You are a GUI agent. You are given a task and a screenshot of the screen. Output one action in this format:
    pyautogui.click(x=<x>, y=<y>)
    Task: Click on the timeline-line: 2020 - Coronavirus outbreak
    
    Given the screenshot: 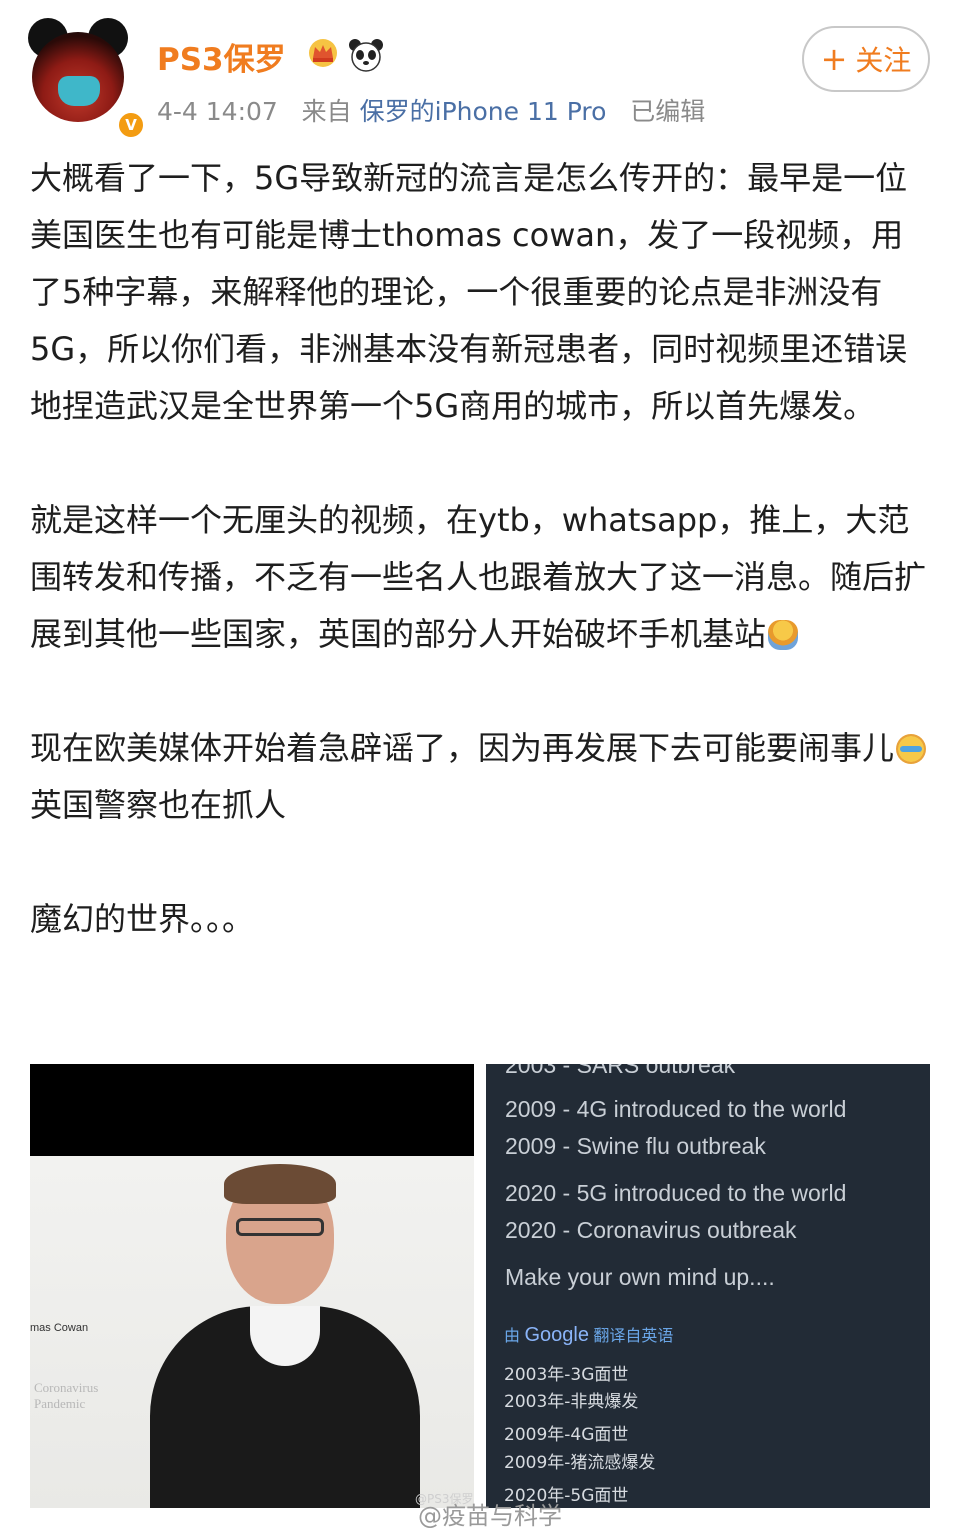 What is the action you would take?
    pyautogui.click(x=651, y=1230)
    